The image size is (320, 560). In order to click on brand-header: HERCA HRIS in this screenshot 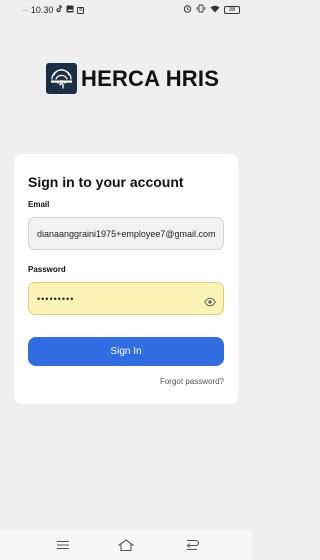, I will do `click(132, 78)`.